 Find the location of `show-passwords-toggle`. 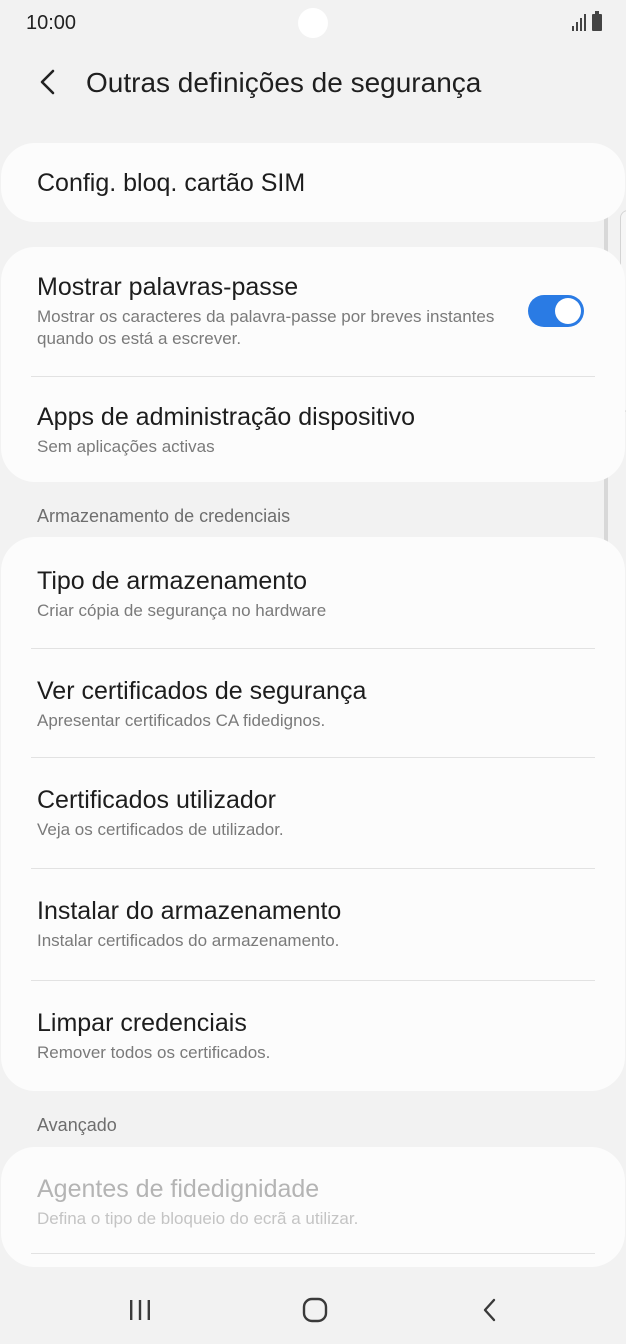

show-passwords-toggle is located at coordinates (556, 311).